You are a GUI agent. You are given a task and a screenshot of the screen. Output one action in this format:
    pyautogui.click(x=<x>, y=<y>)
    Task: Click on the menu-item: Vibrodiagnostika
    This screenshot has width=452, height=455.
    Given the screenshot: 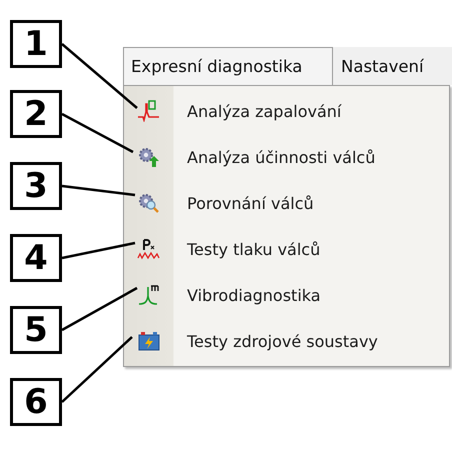 What is the action you would take?
    pyautogui.click(x=254, y=295)
    